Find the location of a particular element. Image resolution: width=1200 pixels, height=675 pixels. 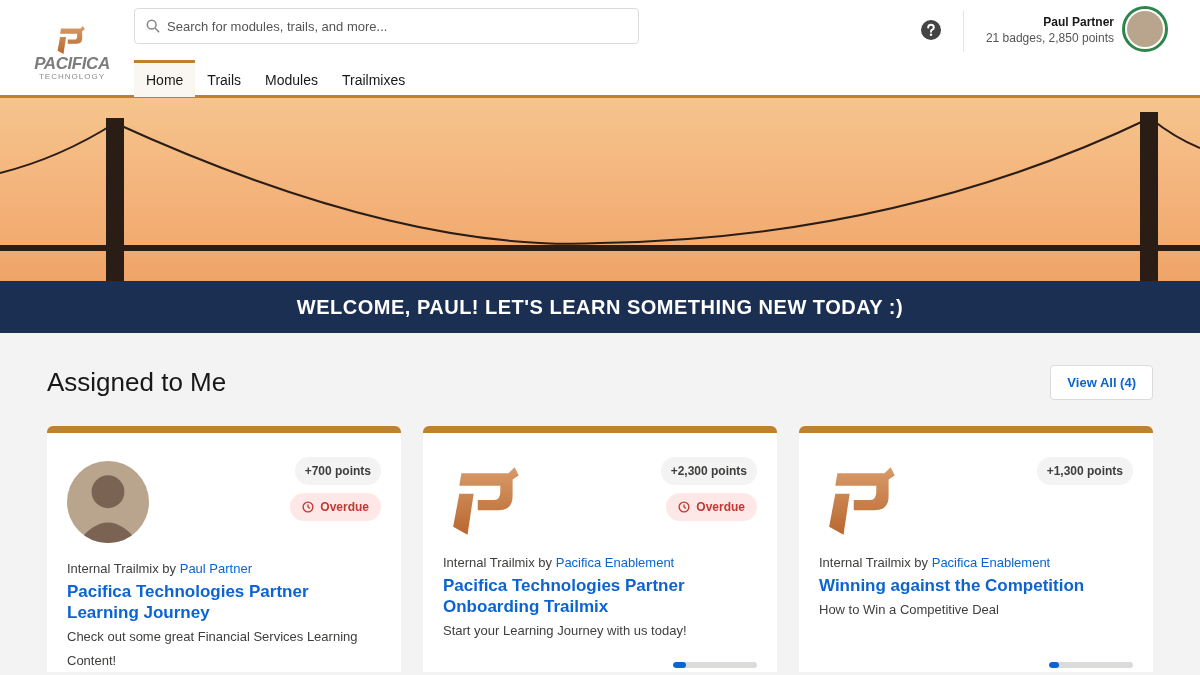

nav-tab: Modules is located at coordinates (291, 78).